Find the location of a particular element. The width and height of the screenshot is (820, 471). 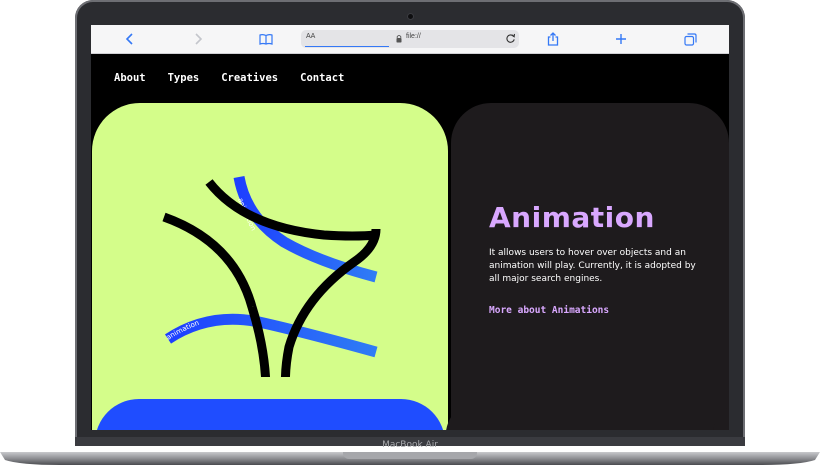

nav-contact: Contact is located at coordinates (322, 79).